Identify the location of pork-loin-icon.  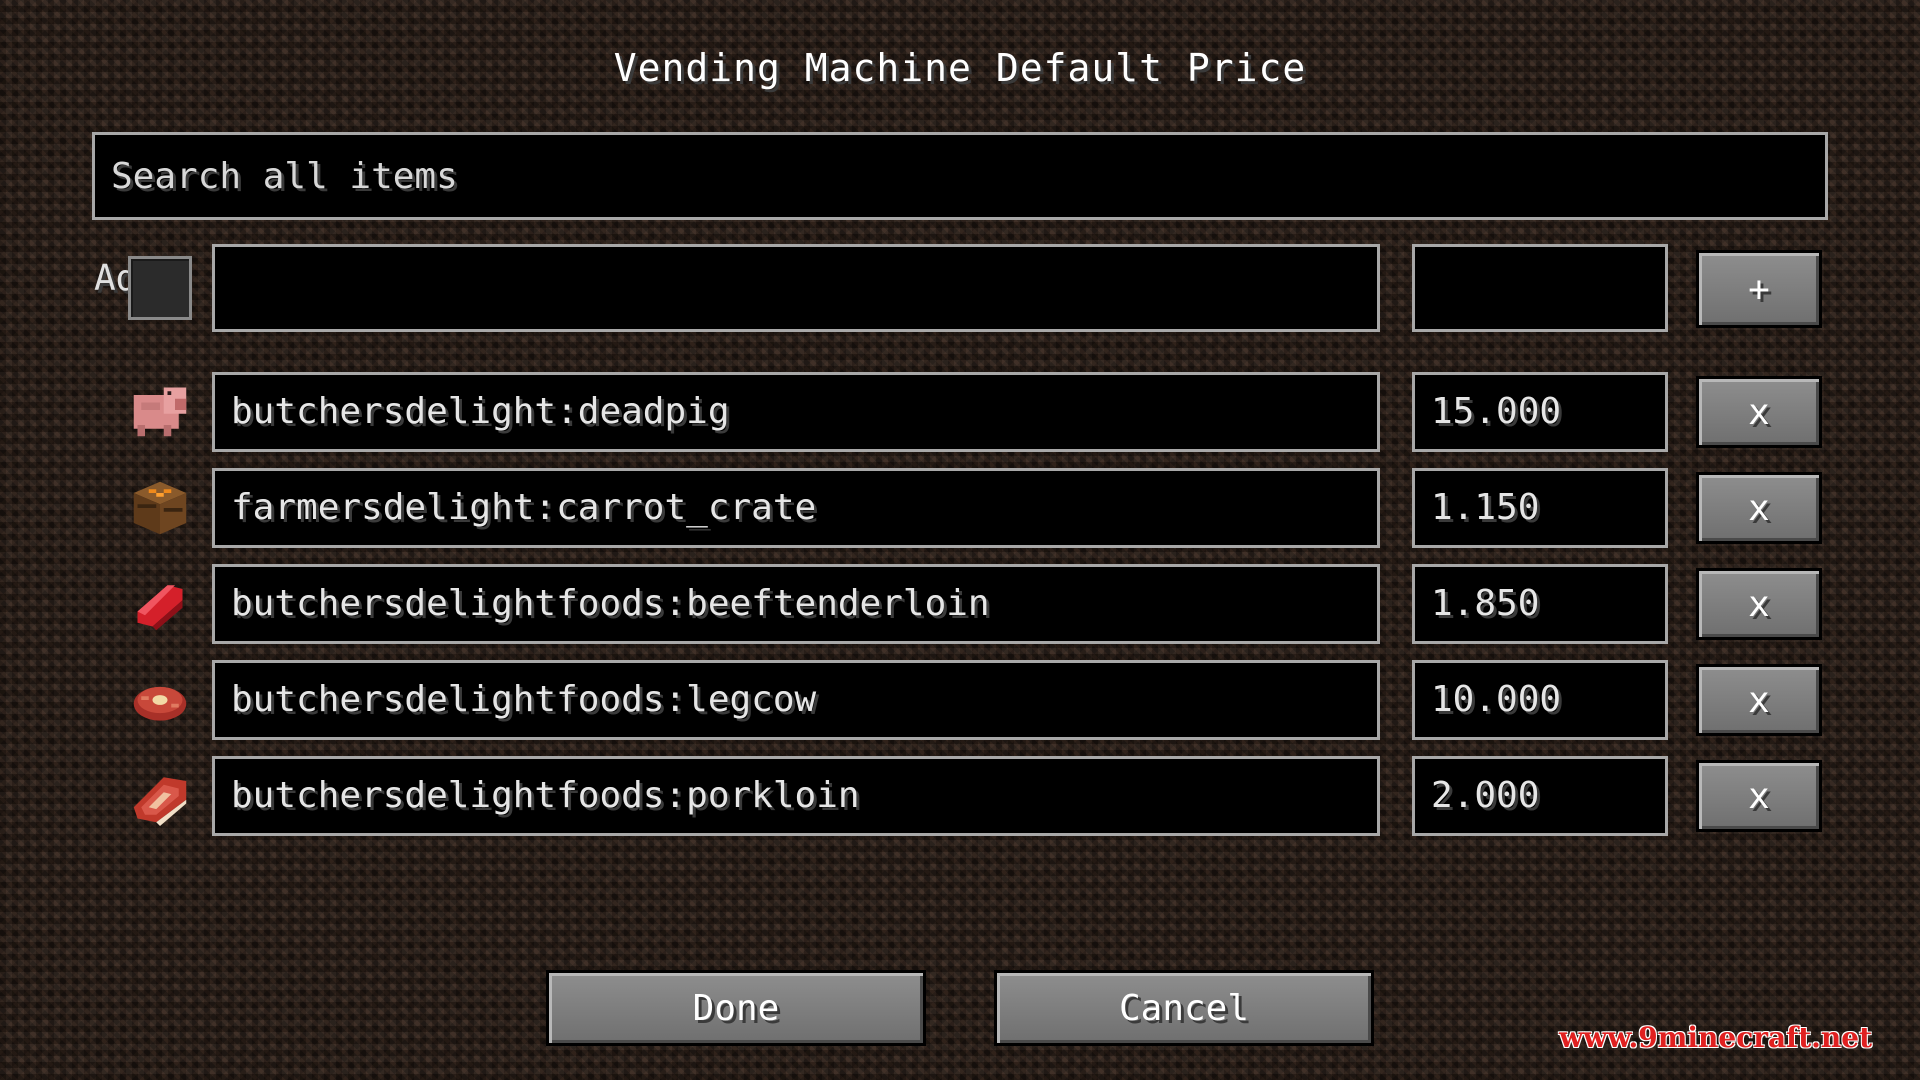
(160, 801).